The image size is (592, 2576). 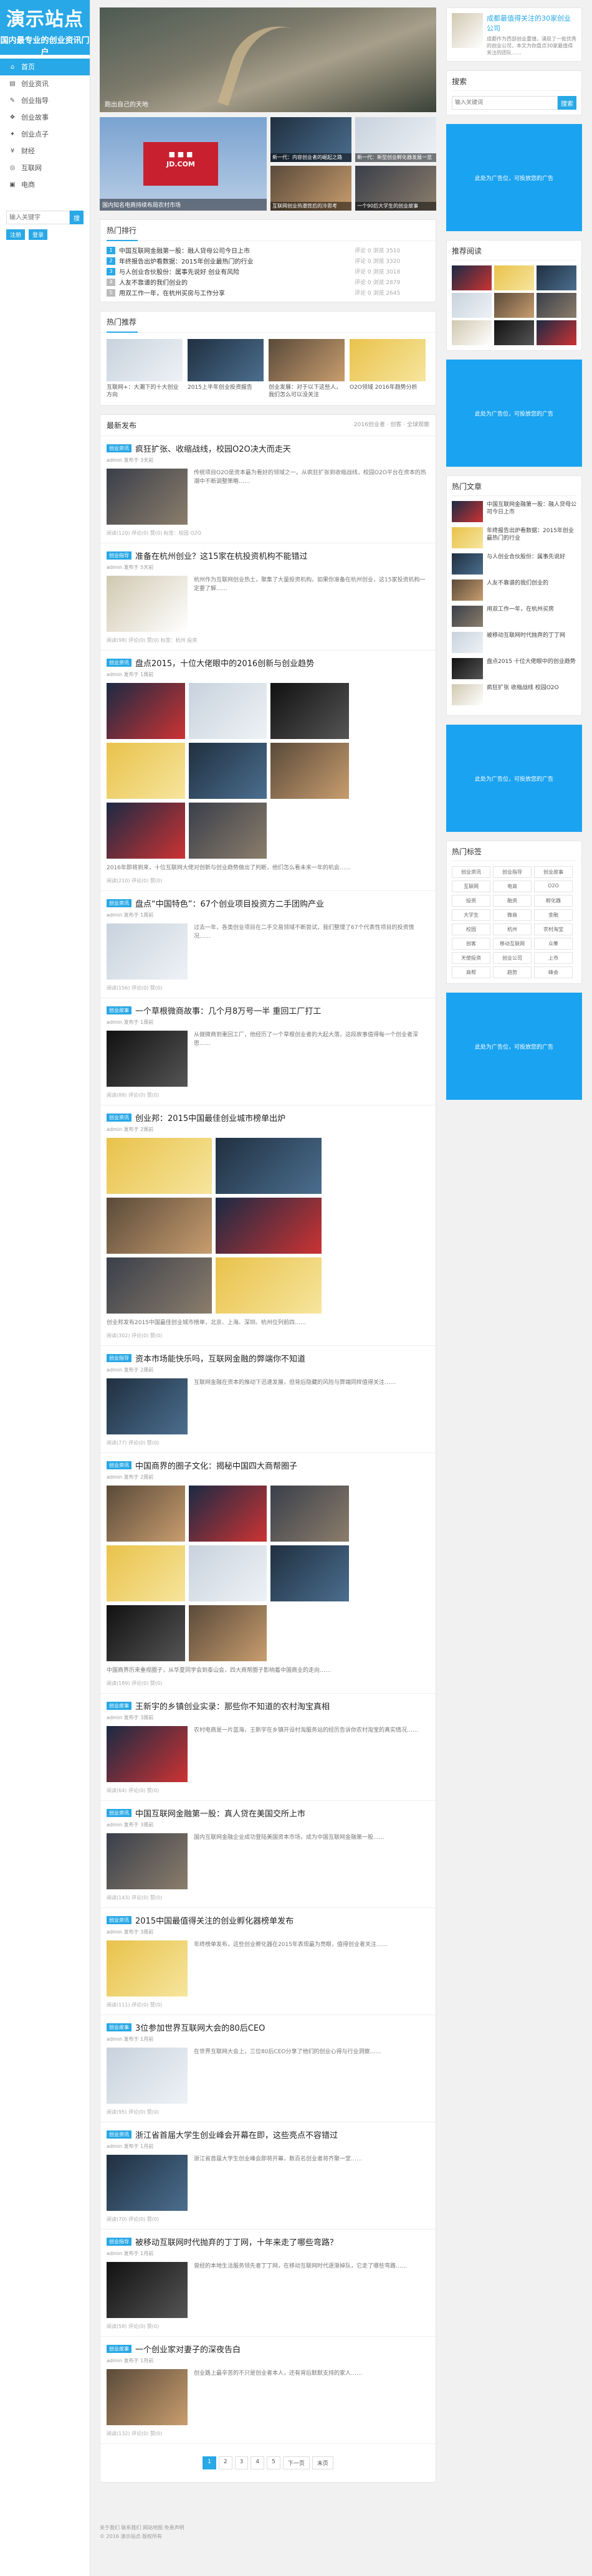 I want to click on featured-thumb, so click(x=467, y=30).